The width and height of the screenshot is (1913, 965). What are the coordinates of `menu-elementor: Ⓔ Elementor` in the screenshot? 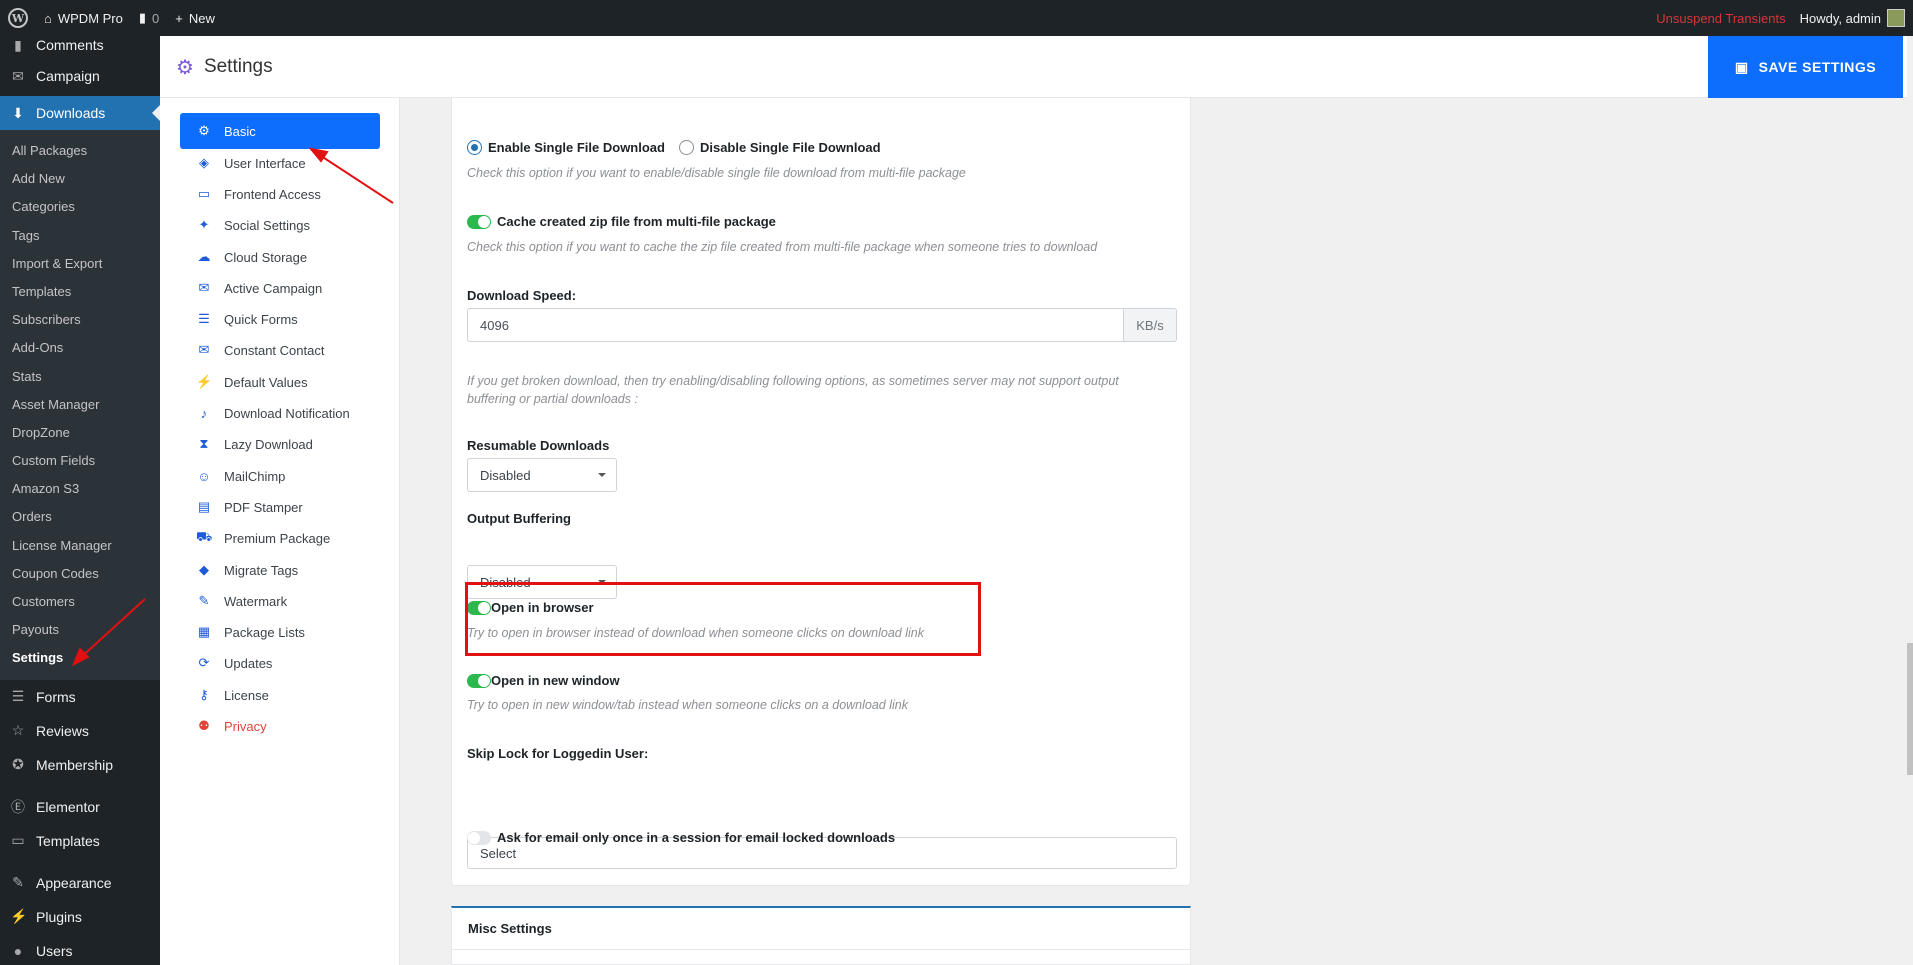 It's located at (80, 807).